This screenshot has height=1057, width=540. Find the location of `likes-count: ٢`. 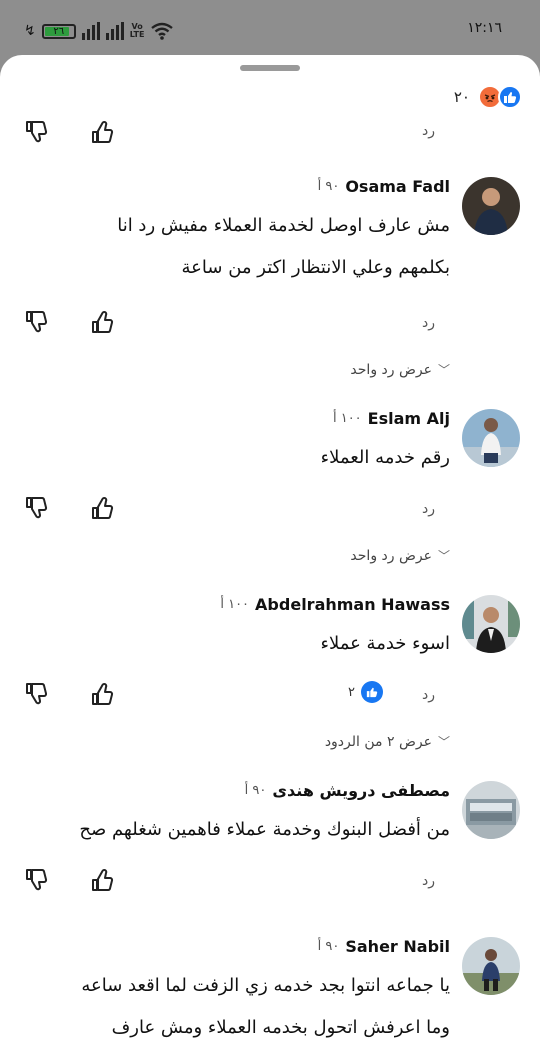

likes-count: ٢ is located at coordinates (351, 692).